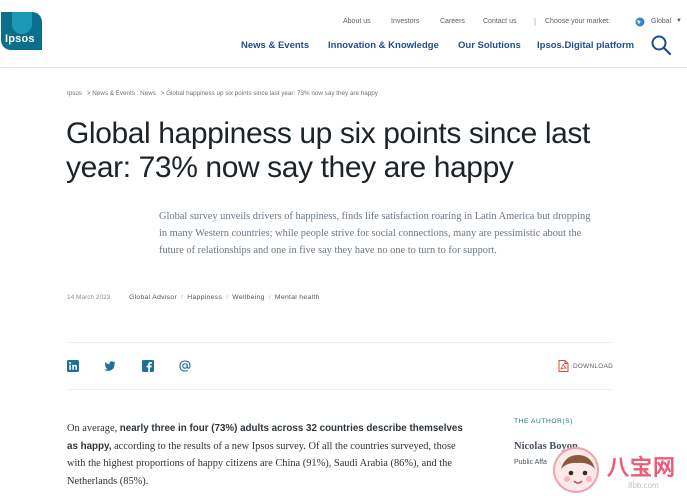 This screenshot has height=496, width=687. I want to click on breadcrumb-home: Ipsos, so click(74, 93).